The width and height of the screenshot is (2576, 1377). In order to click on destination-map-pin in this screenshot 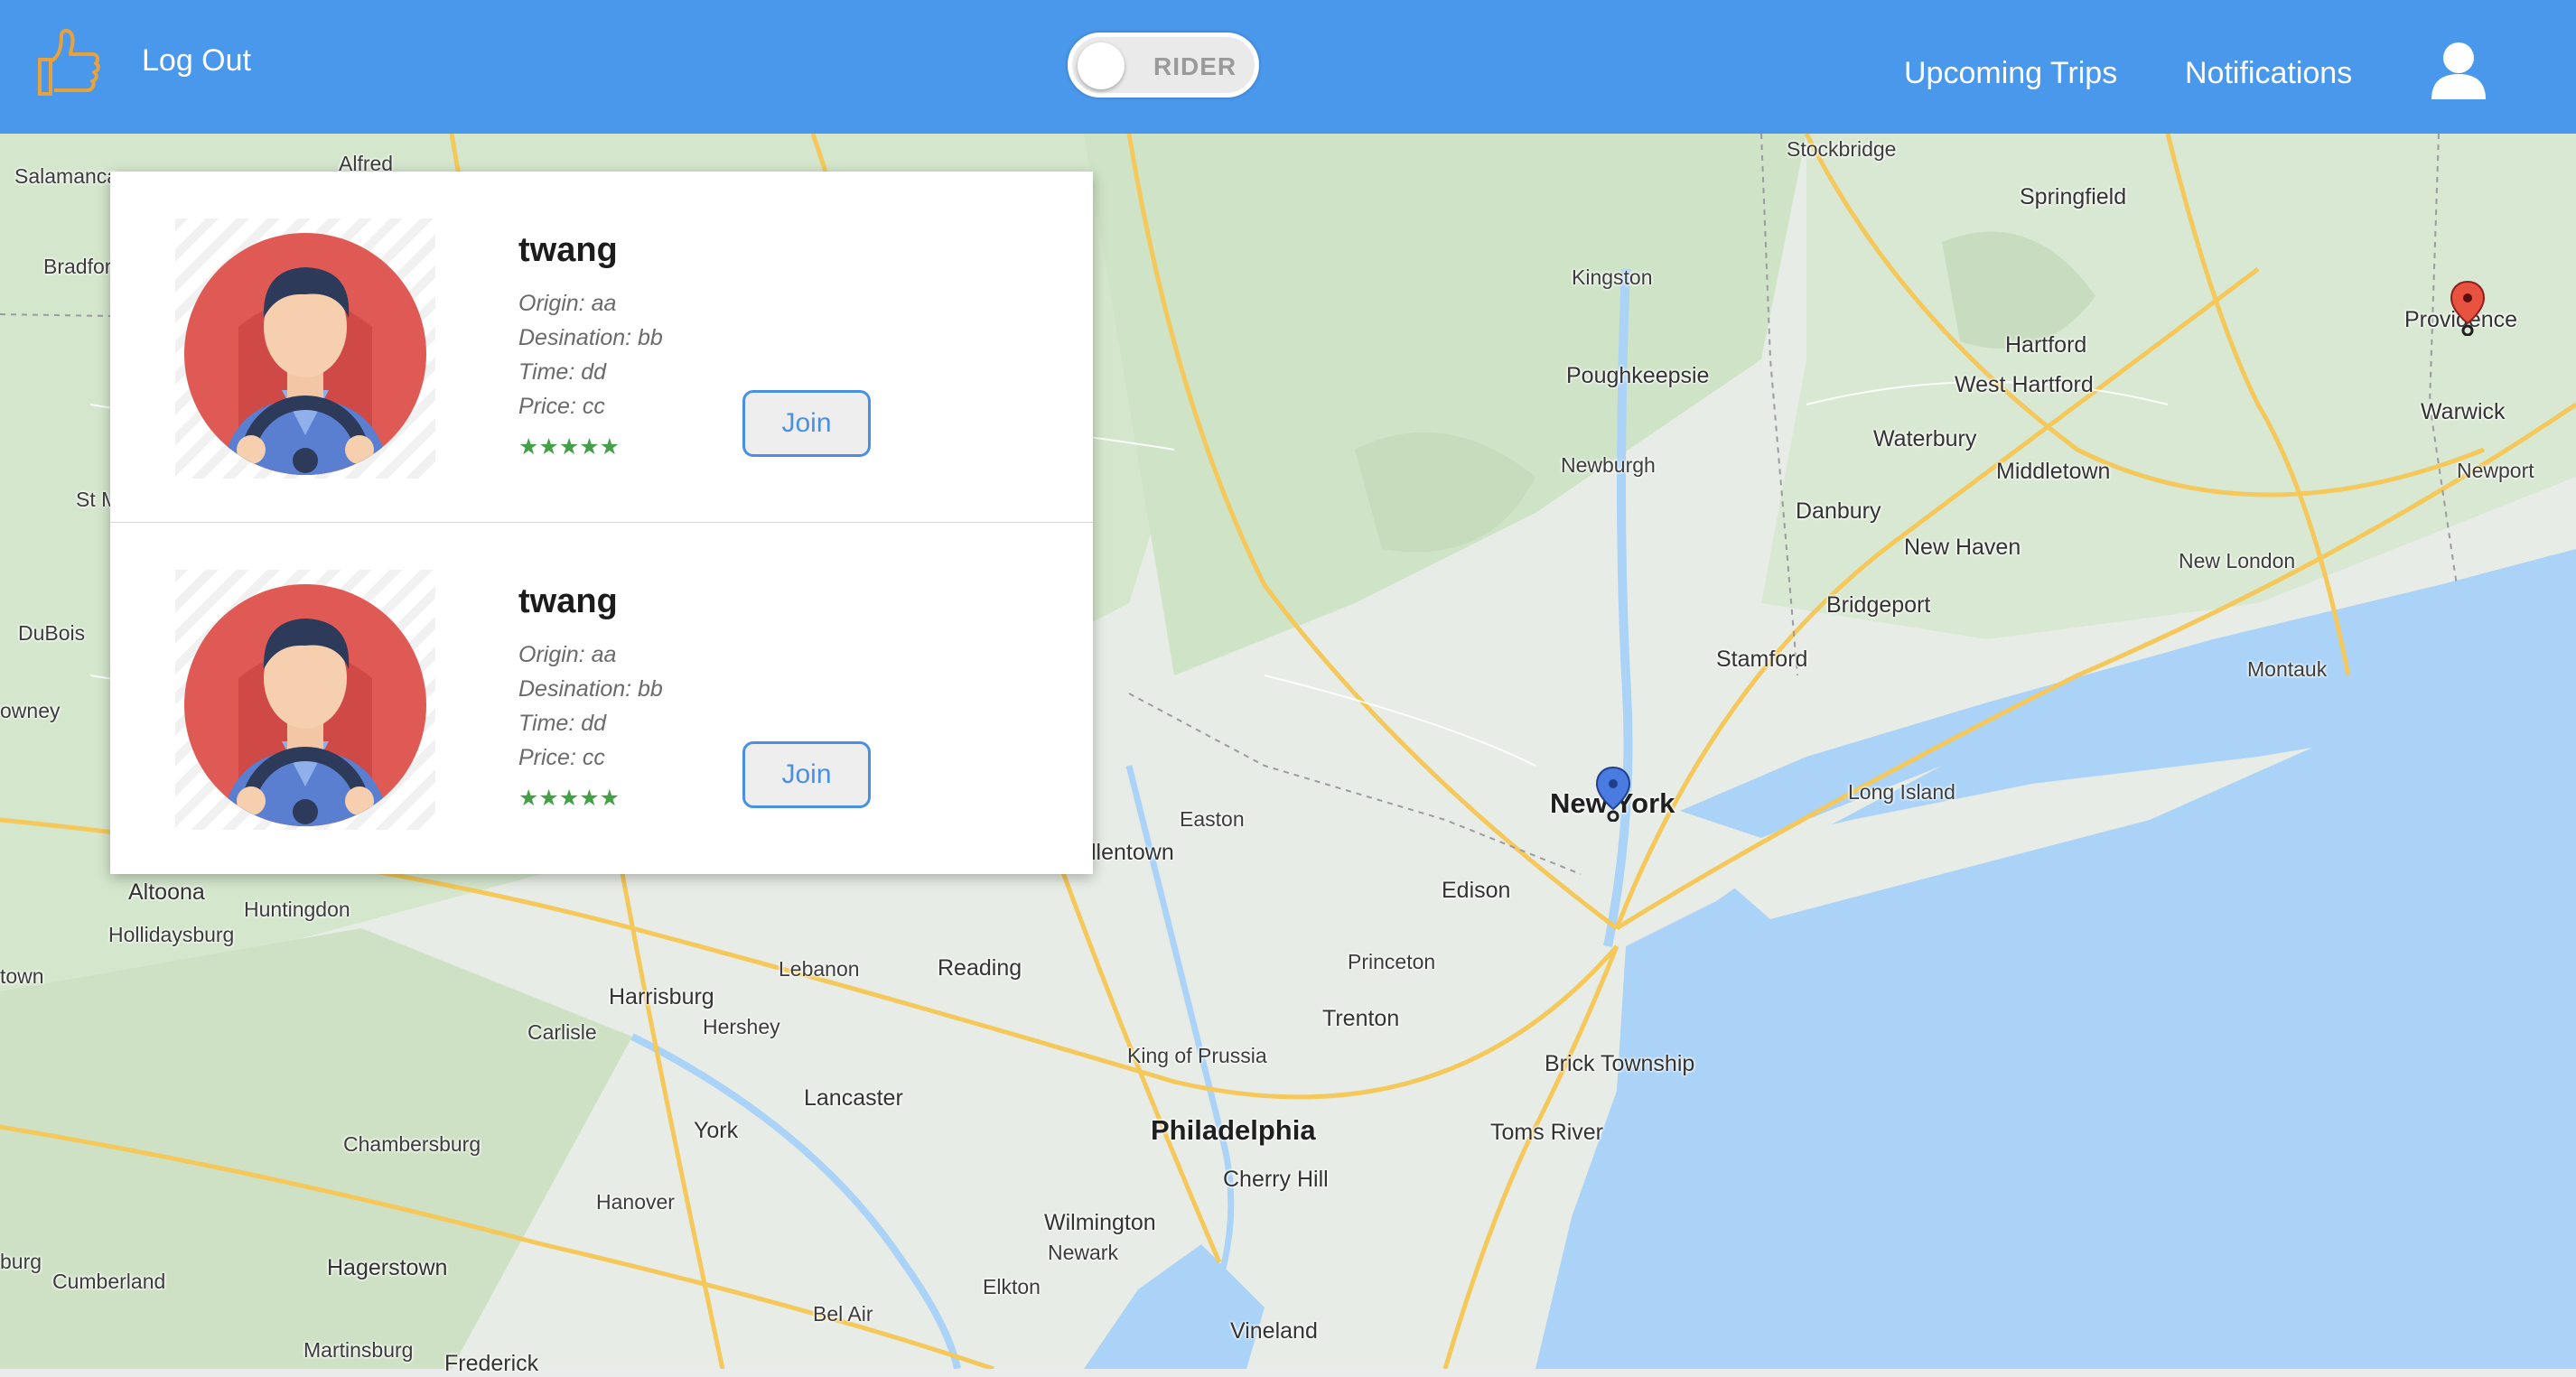, I will do `click(2468, 308)`.